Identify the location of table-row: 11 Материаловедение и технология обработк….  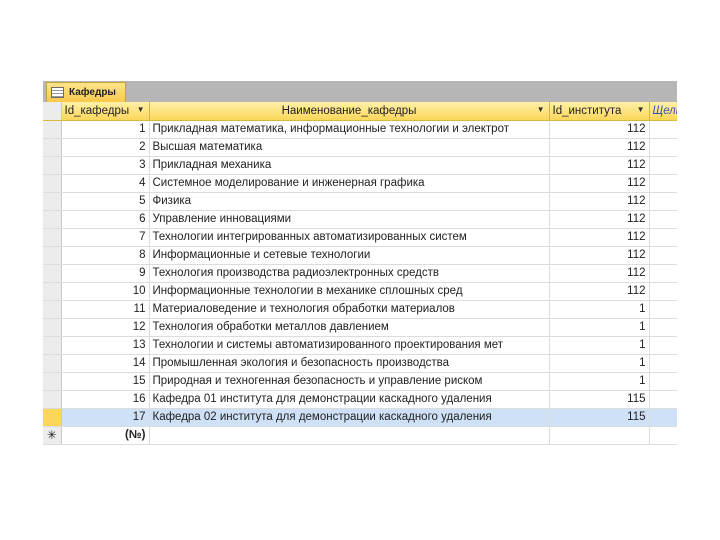
(360, 309).